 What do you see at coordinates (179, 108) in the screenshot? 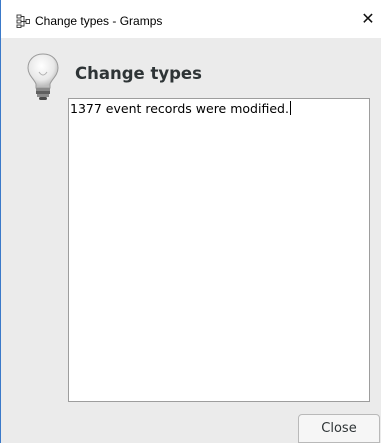
I see `result-message: 1377 event records were modified.` at bounding box center [179, 108].